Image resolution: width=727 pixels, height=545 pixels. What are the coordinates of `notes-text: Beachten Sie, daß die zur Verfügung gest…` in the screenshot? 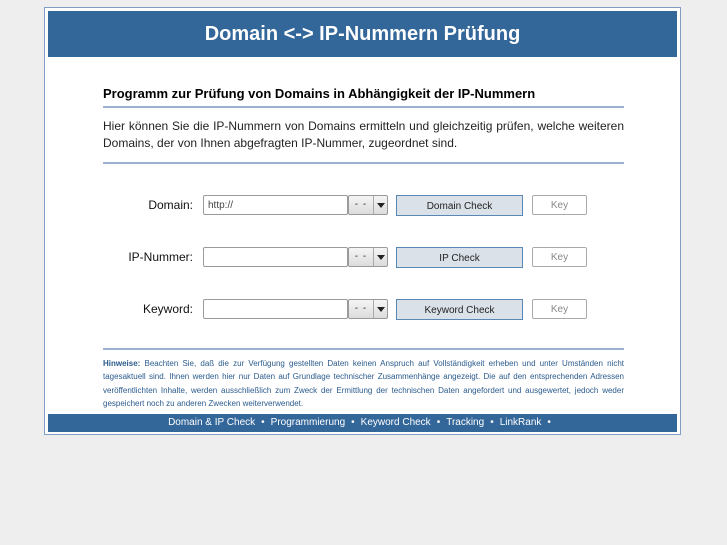 It's located at (363, 383).